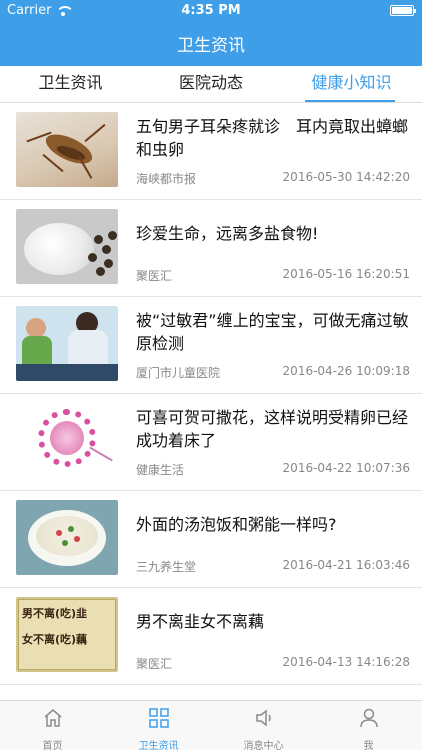 This screenshot has width=422, height=750. I want to click on tabbar-label: 我, so click(368, 745).